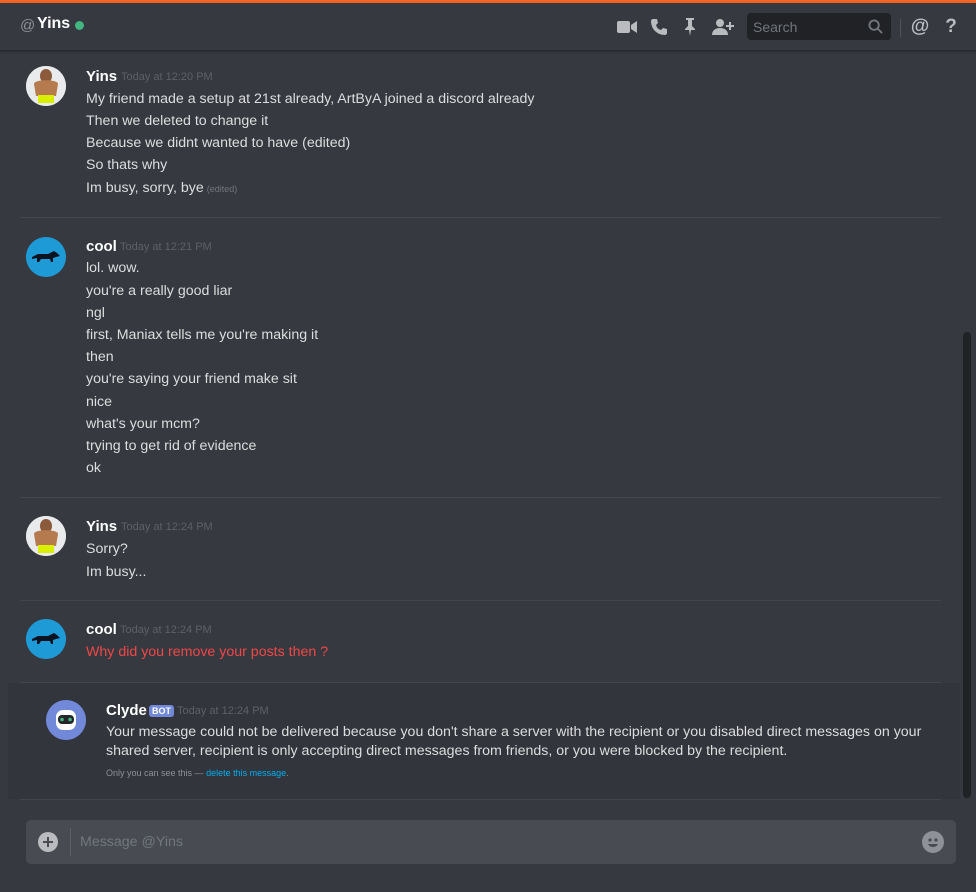 Image resolution: width=976 pixels, height=892 pixels. Describe the element at coordinates (143, 424) in the screenshot. I see `message-line: what's your mcm?` at that location.